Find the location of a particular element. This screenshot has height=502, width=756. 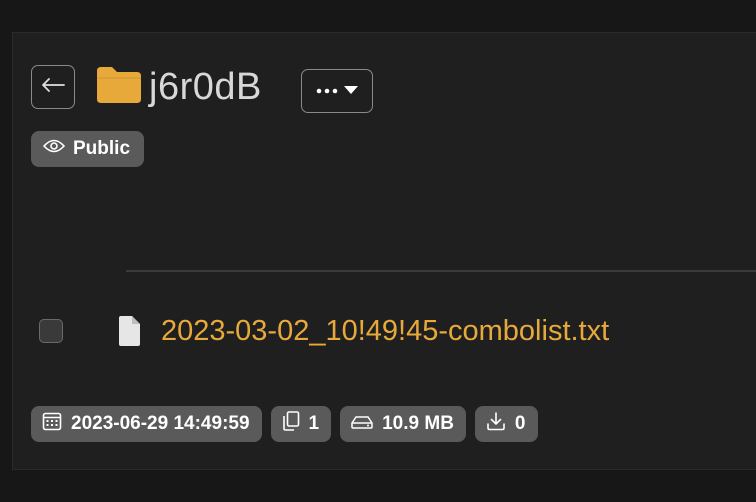

downloads-badge: 0 is located at coordinates (506, 424).